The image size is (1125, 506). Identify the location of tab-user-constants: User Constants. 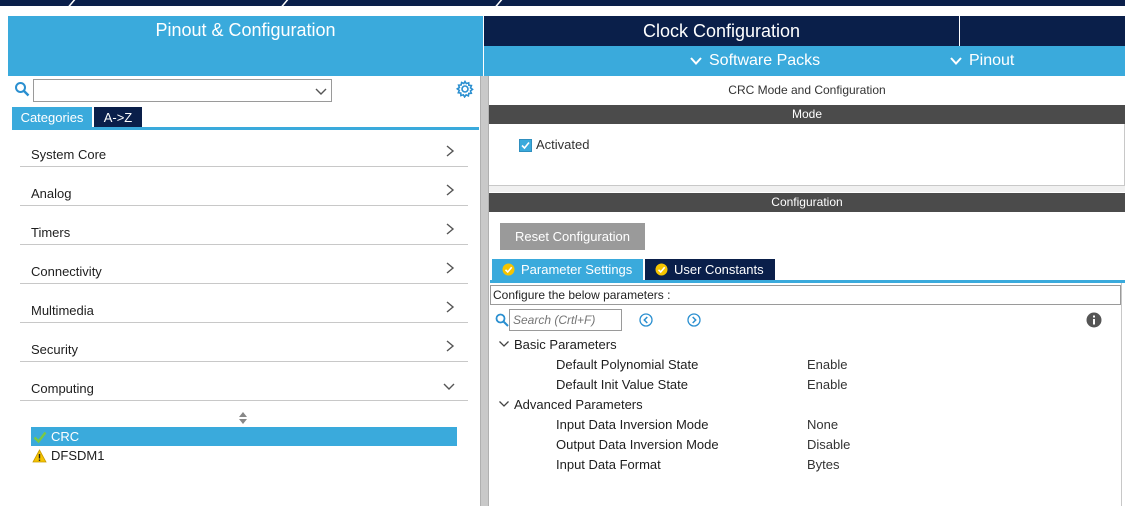
(710, 269).